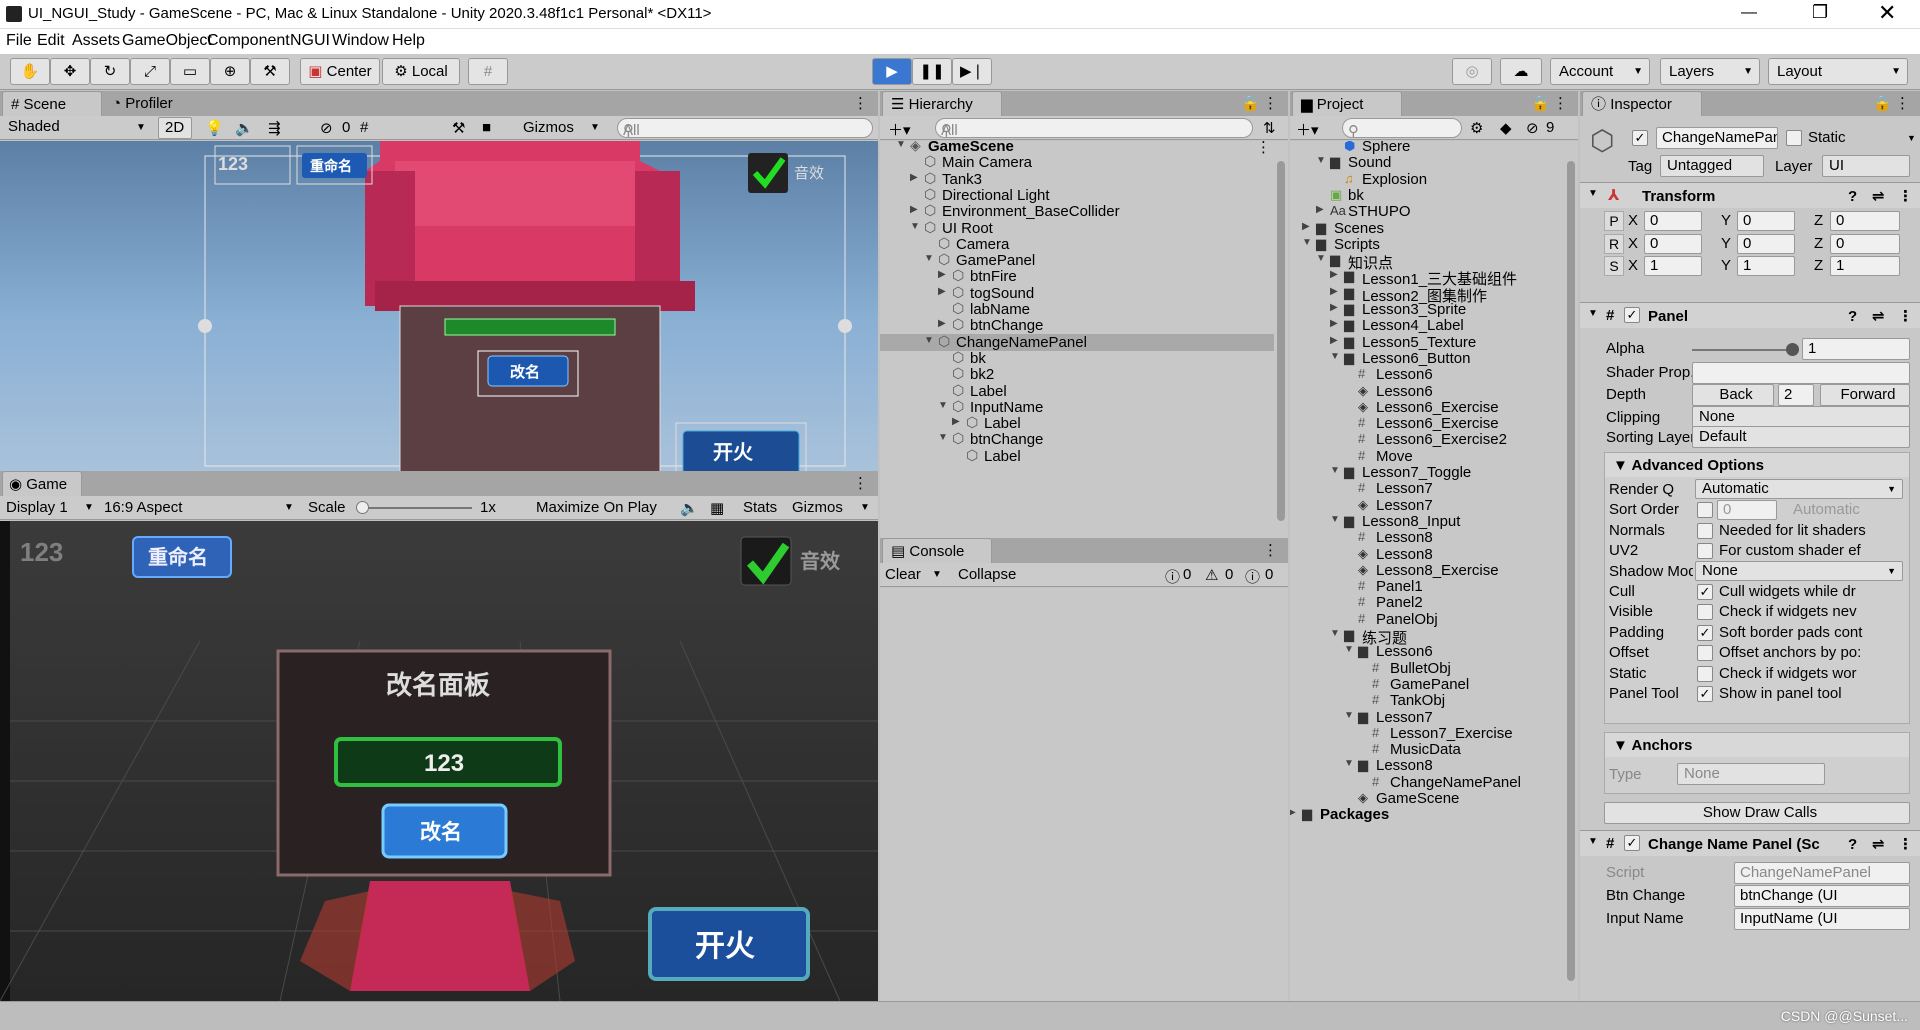 The height and width of the screenshot is (1030, 1920). What do you see at coordinates (1427, 325) in the screenshot?
I see `project-item: ▶ ▆ Lesson4_Label` at bounding box center [1427, 325].